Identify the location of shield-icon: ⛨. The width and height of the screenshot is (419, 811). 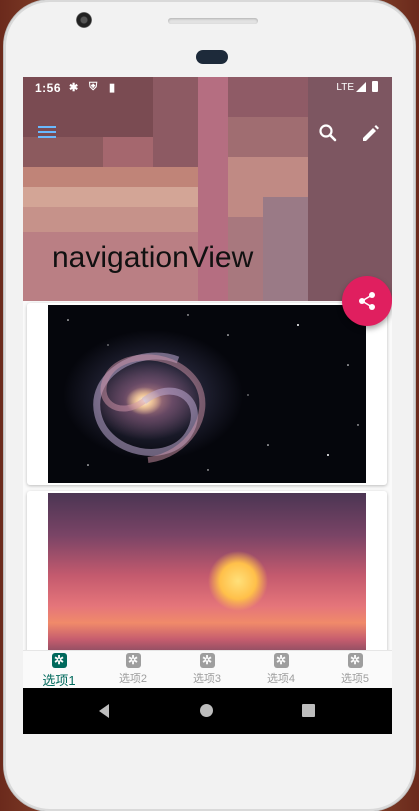
(93, 87).